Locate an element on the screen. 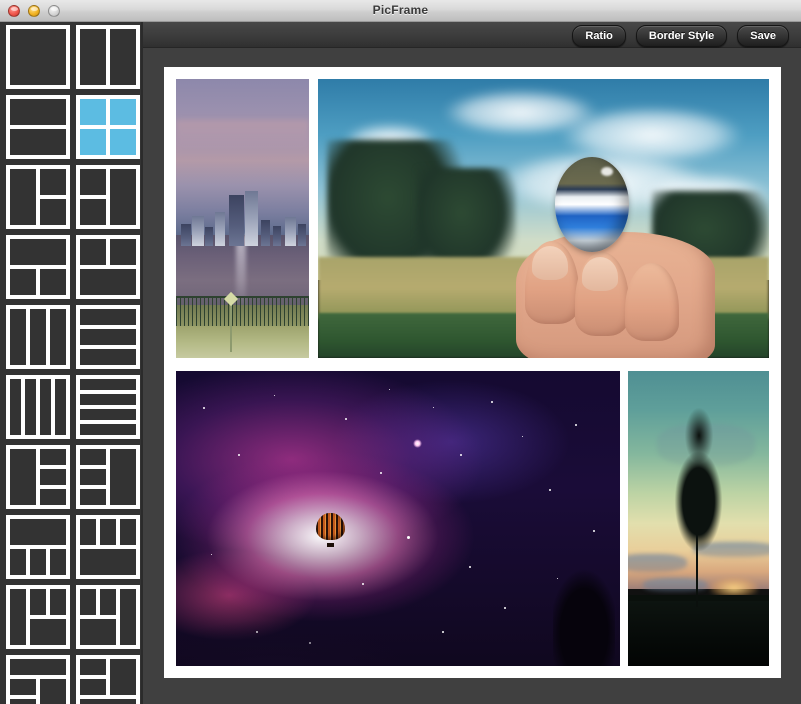 The width and height of the screenshot is (801, 704). photo-lone-tree-image is located at coordinates (698, 518).